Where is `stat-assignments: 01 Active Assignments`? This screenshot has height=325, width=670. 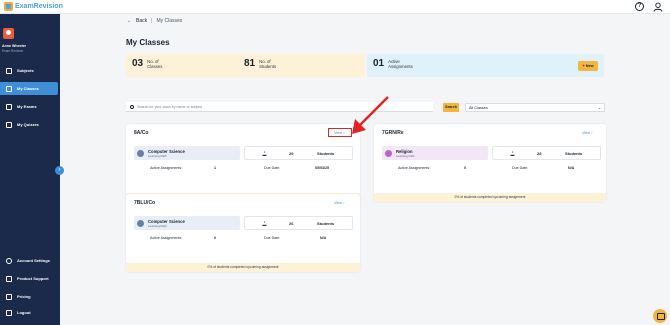 stat-assignments: 01 Active Assignments is located at coordinates (393, 63).